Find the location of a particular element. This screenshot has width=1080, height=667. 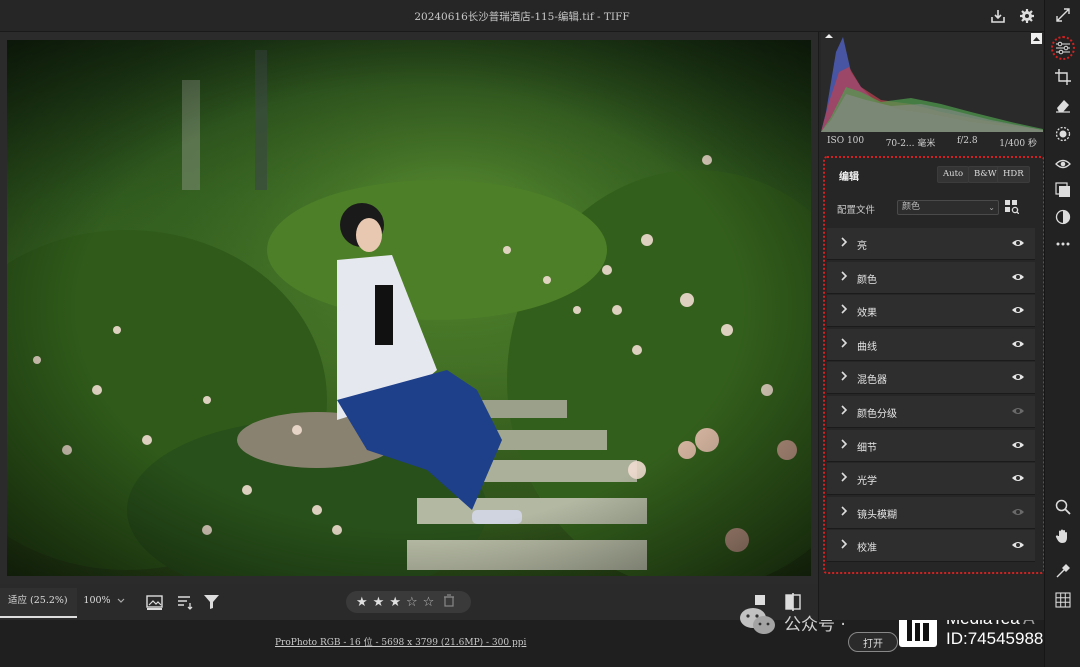

fullscreen-icon is located at coordinates (1063, 15).